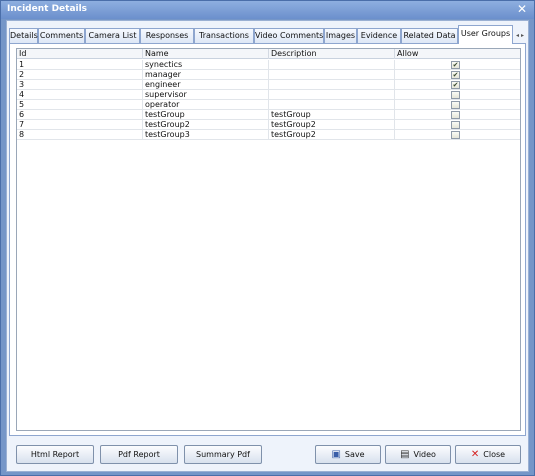 The height and width of the screenshot is (476, 535). I want to click on close-button: ✕ Close, so click(488, 454).